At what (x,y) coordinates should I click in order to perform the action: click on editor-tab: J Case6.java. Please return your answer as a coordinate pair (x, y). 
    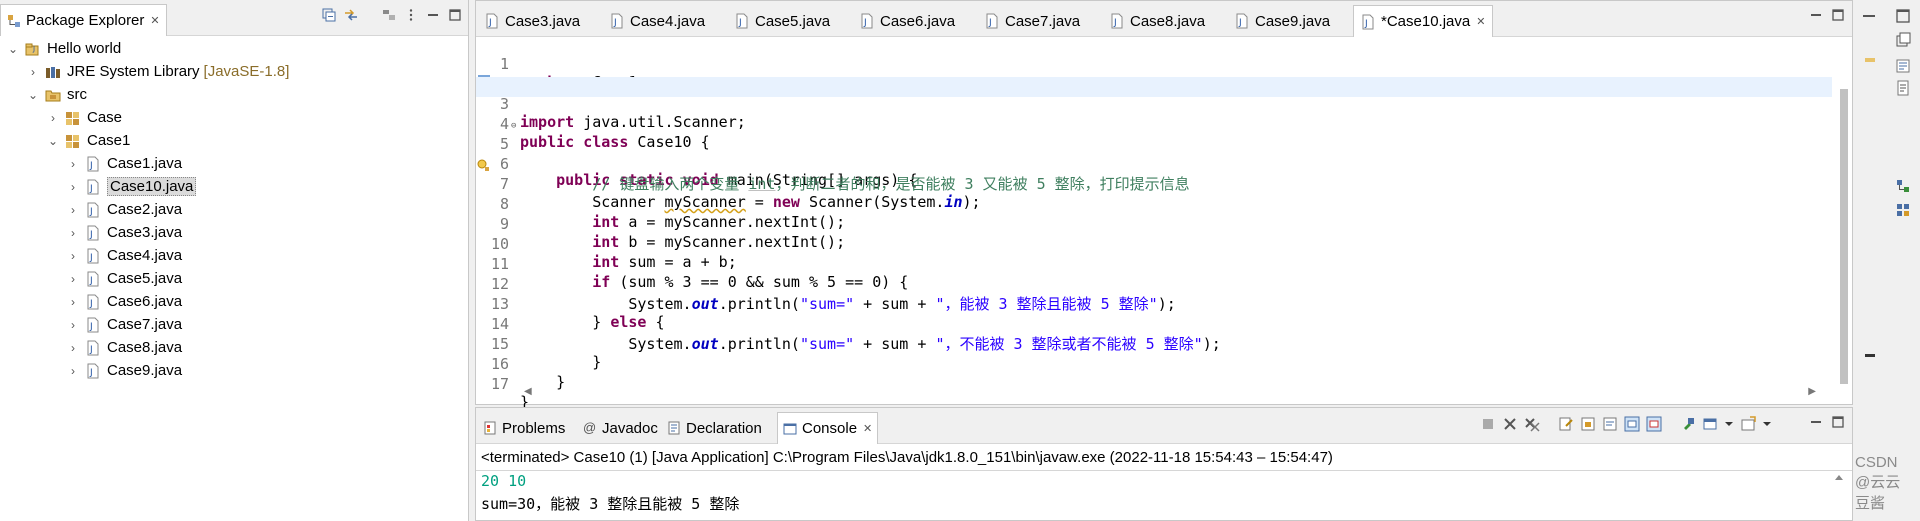
    Looking at the image, I should click on (907, 21).